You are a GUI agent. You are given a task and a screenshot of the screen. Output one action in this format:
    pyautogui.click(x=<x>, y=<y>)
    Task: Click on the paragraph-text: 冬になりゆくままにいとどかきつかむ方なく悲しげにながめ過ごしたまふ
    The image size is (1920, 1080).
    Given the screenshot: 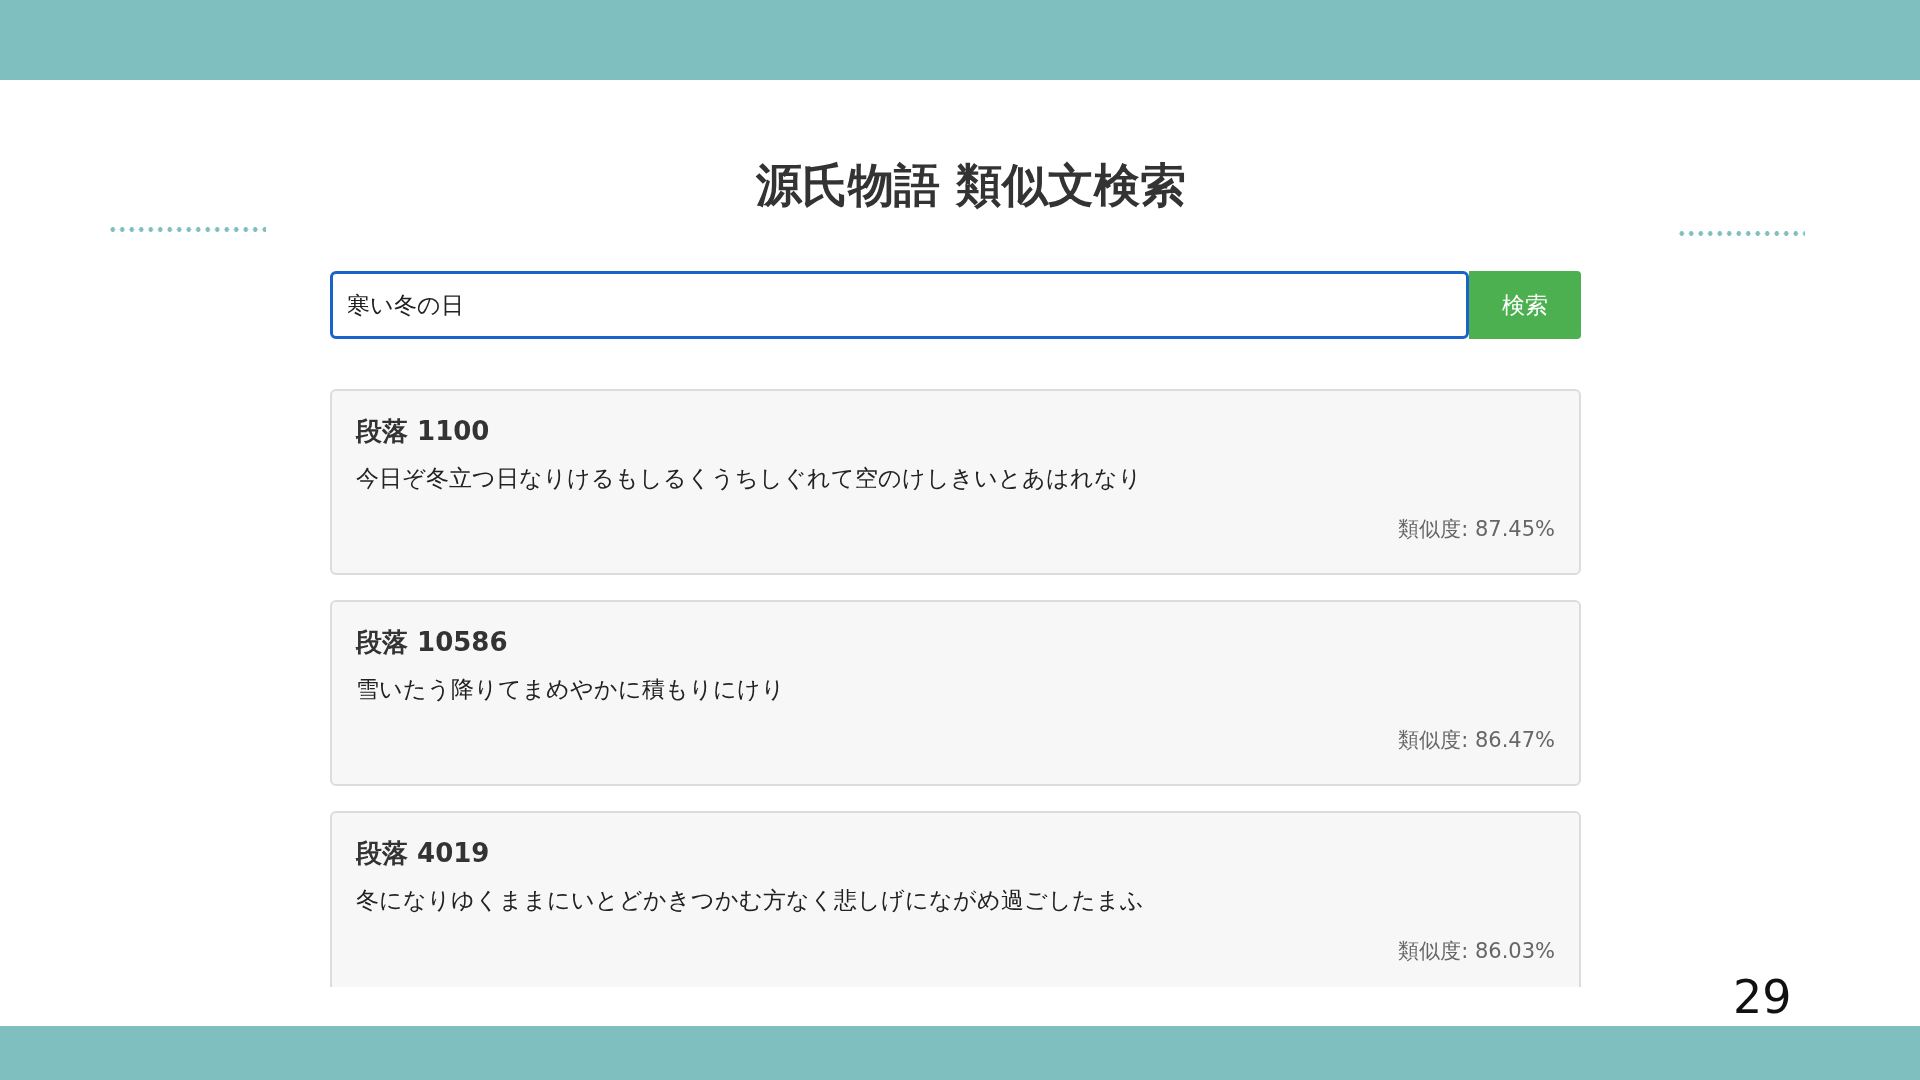 What is the action you would take?
    pyautogui.click(x=750, y=900)
    